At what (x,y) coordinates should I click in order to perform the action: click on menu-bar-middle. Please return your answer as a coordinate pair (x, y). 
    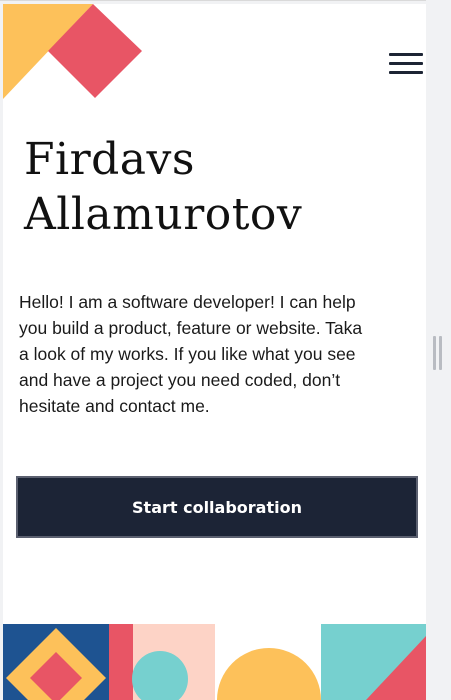
    Looking at the image, I should click on (406, 63).